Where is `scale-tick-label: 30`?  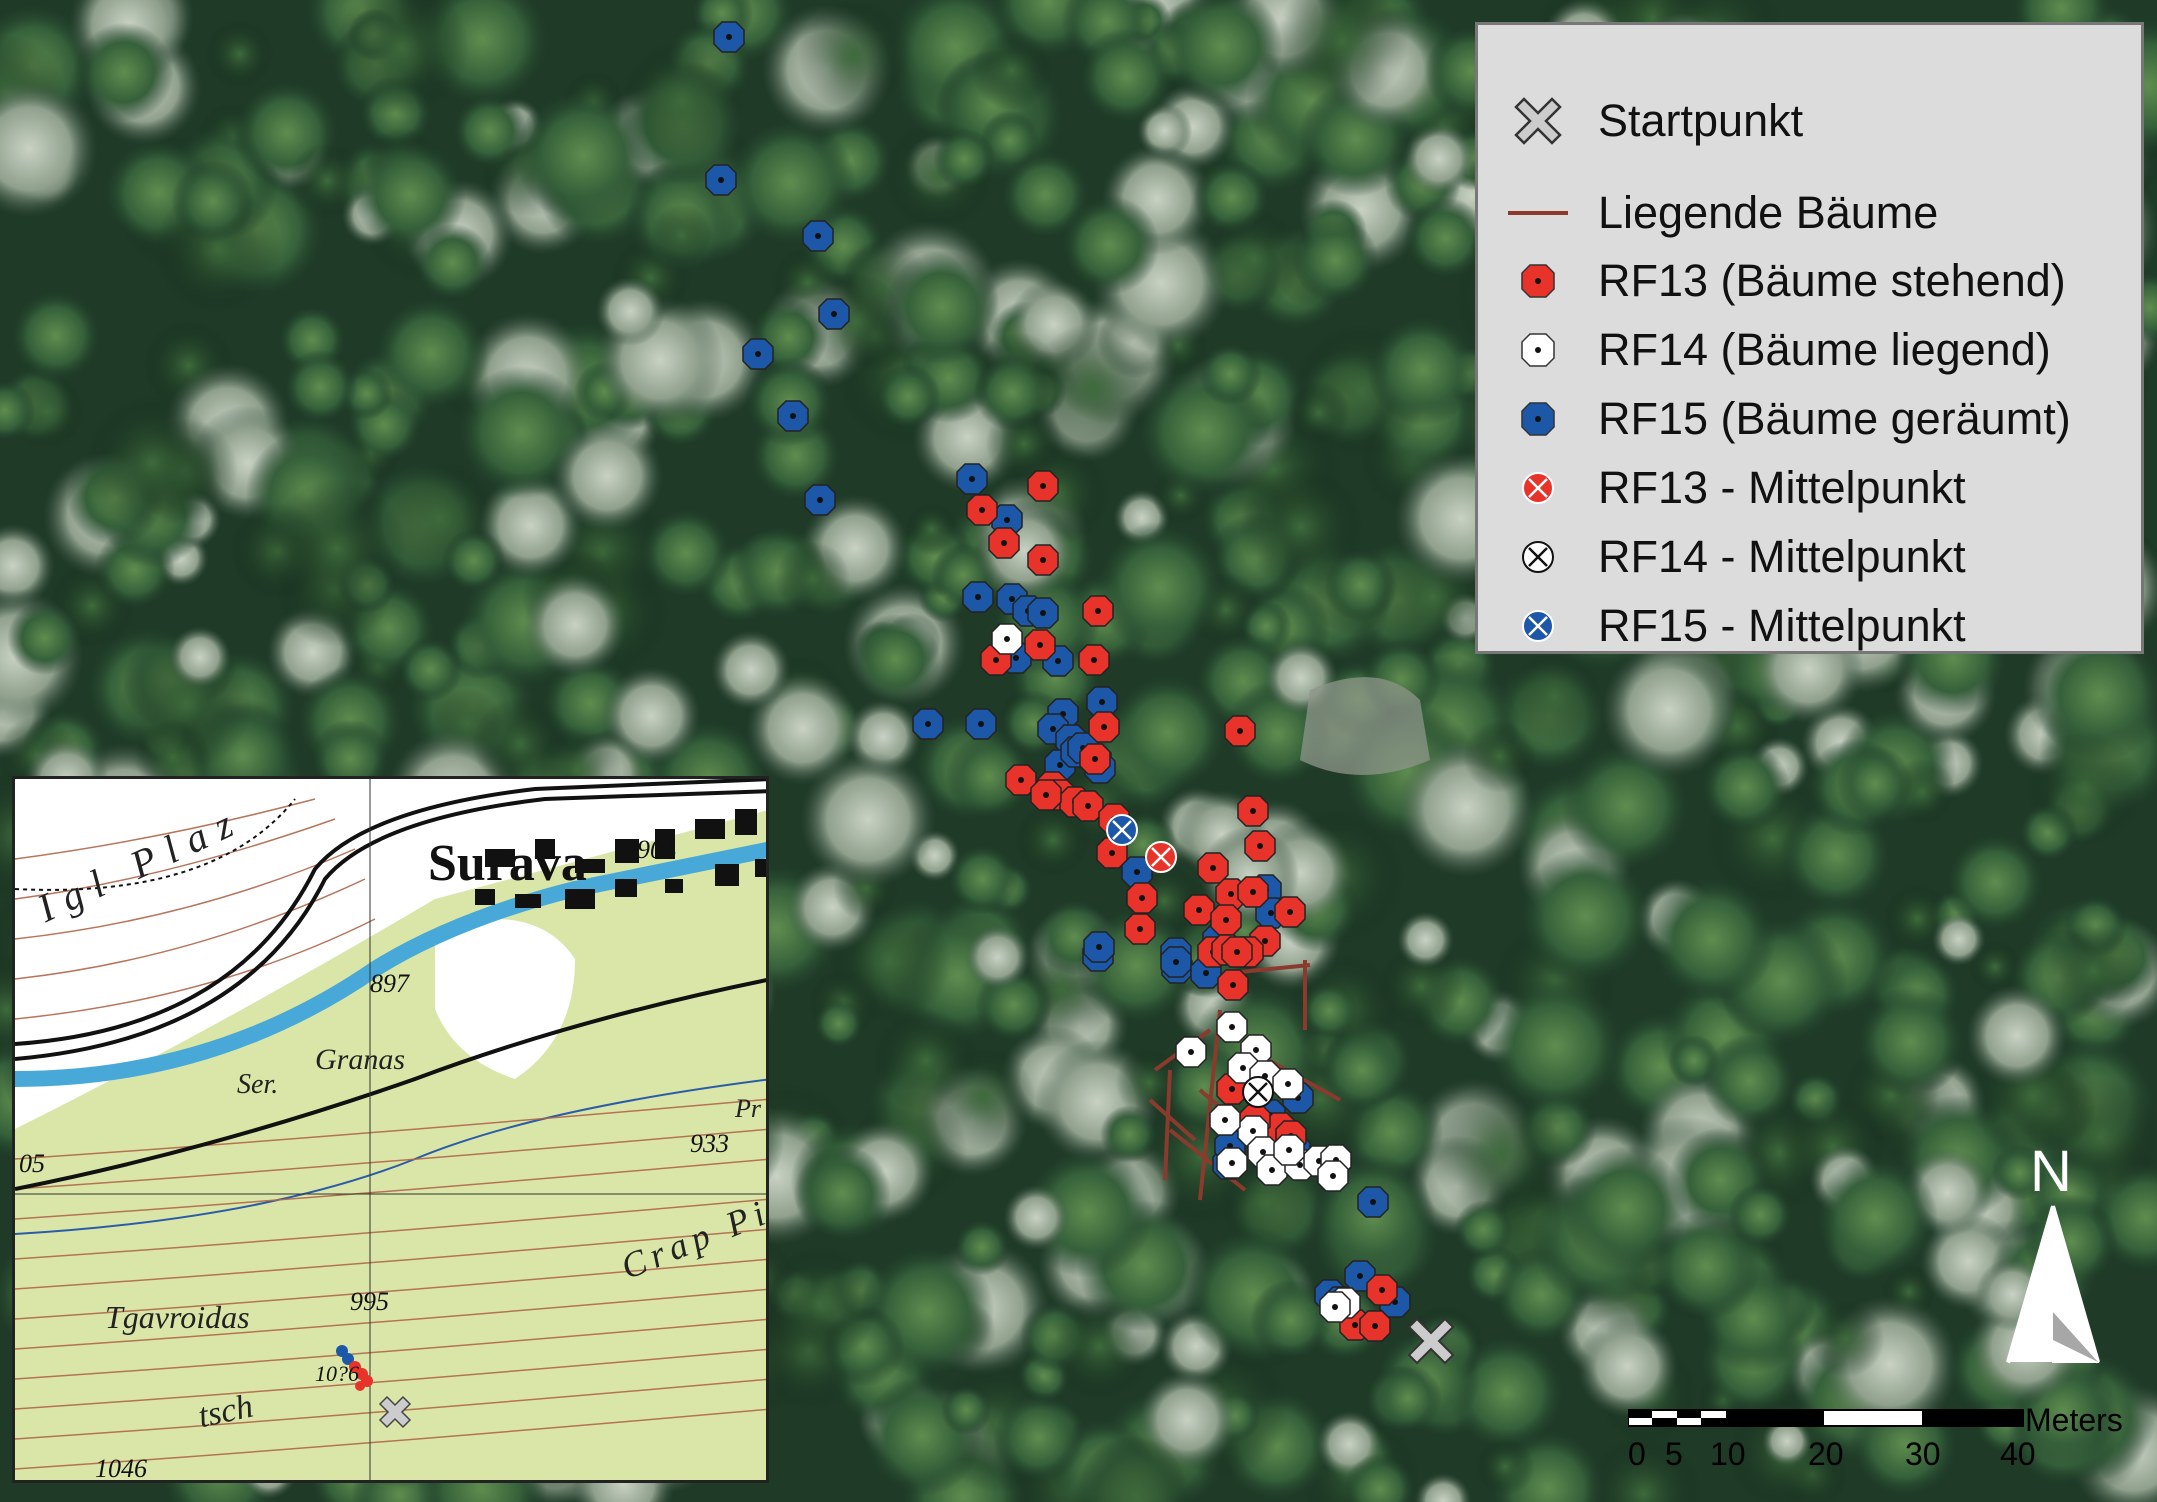 scale-tick-label: 30 is located at coordinates (1923, 1454).